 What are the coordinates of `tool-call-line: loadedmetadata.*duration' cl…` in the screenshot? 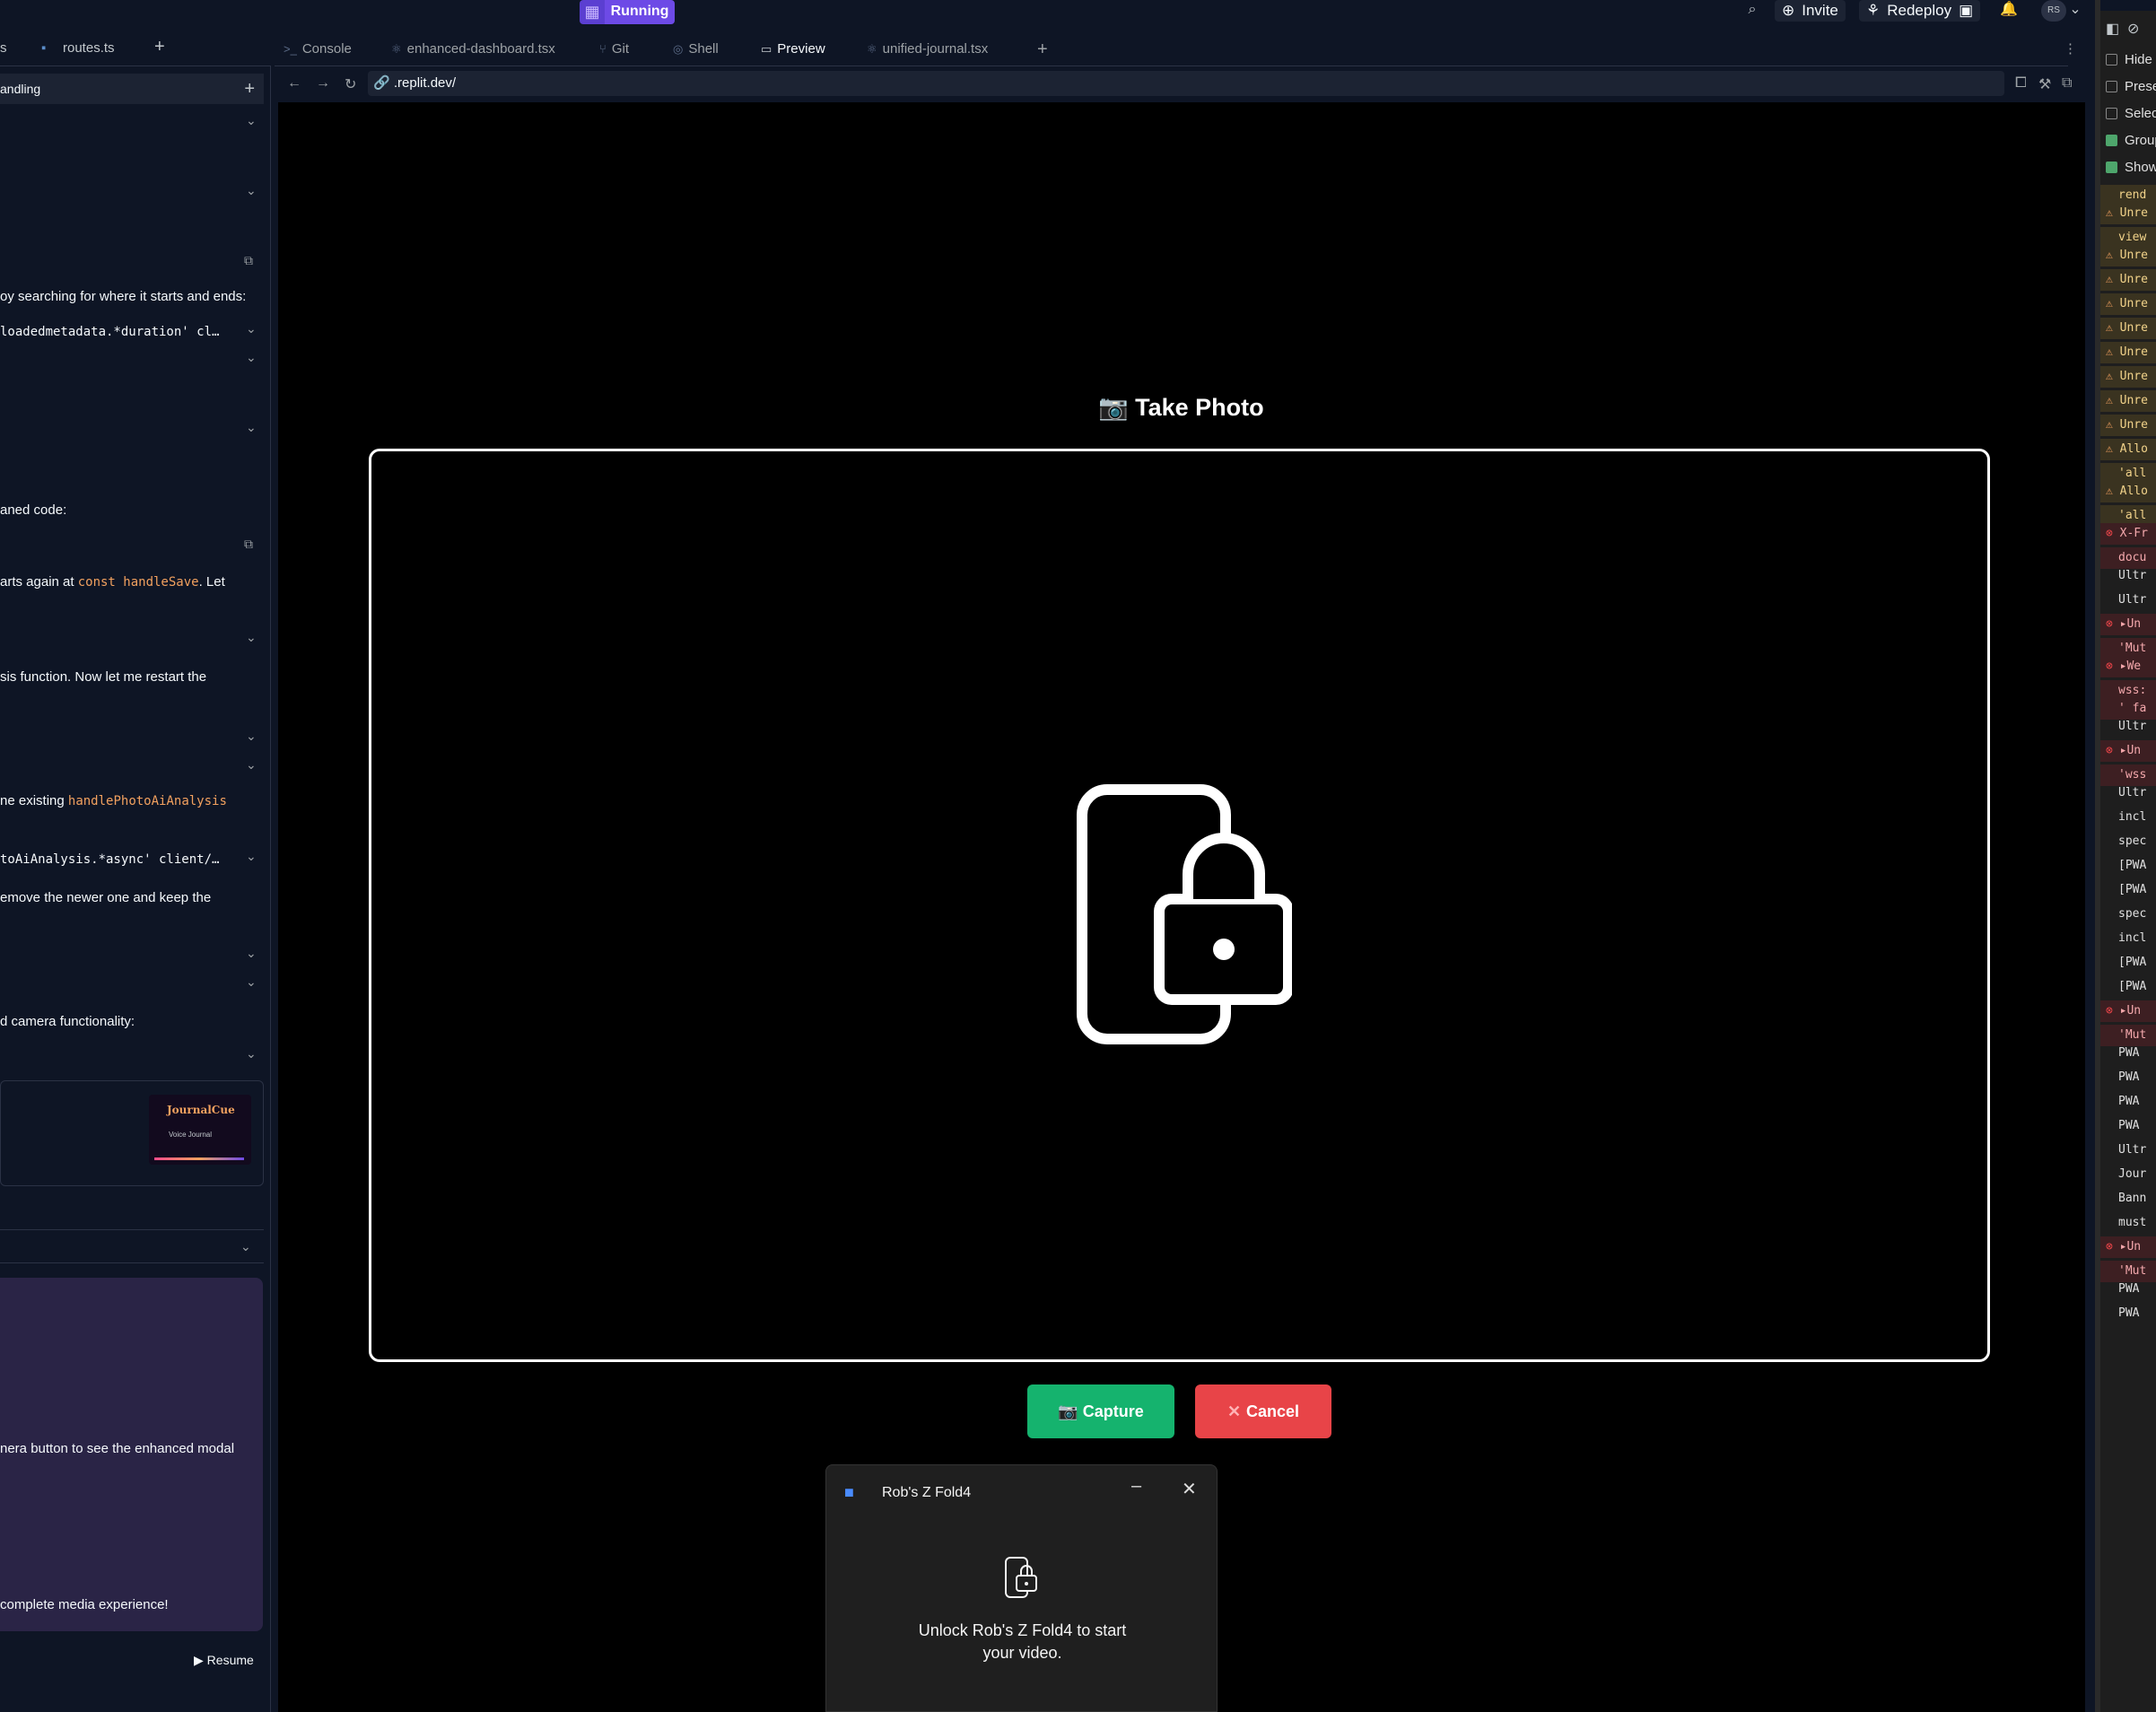 It's located at (109, 332).